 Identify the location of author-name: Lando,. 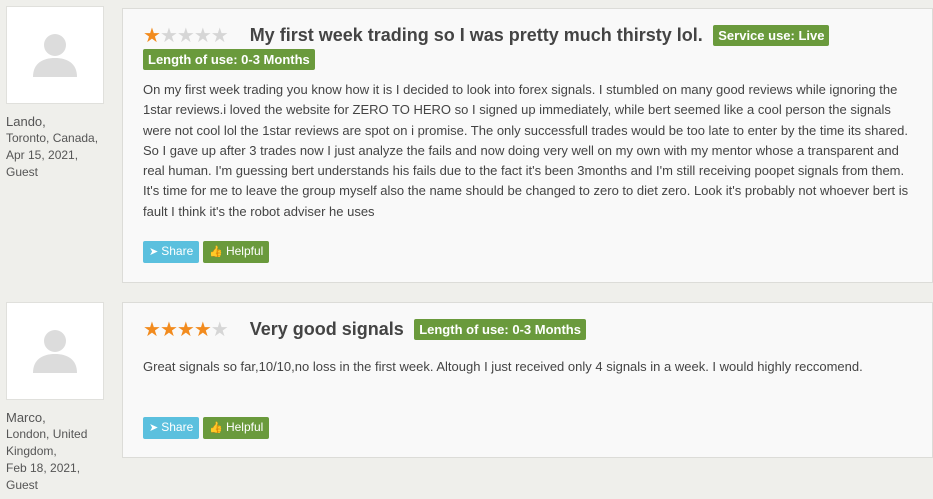
(26, 121).